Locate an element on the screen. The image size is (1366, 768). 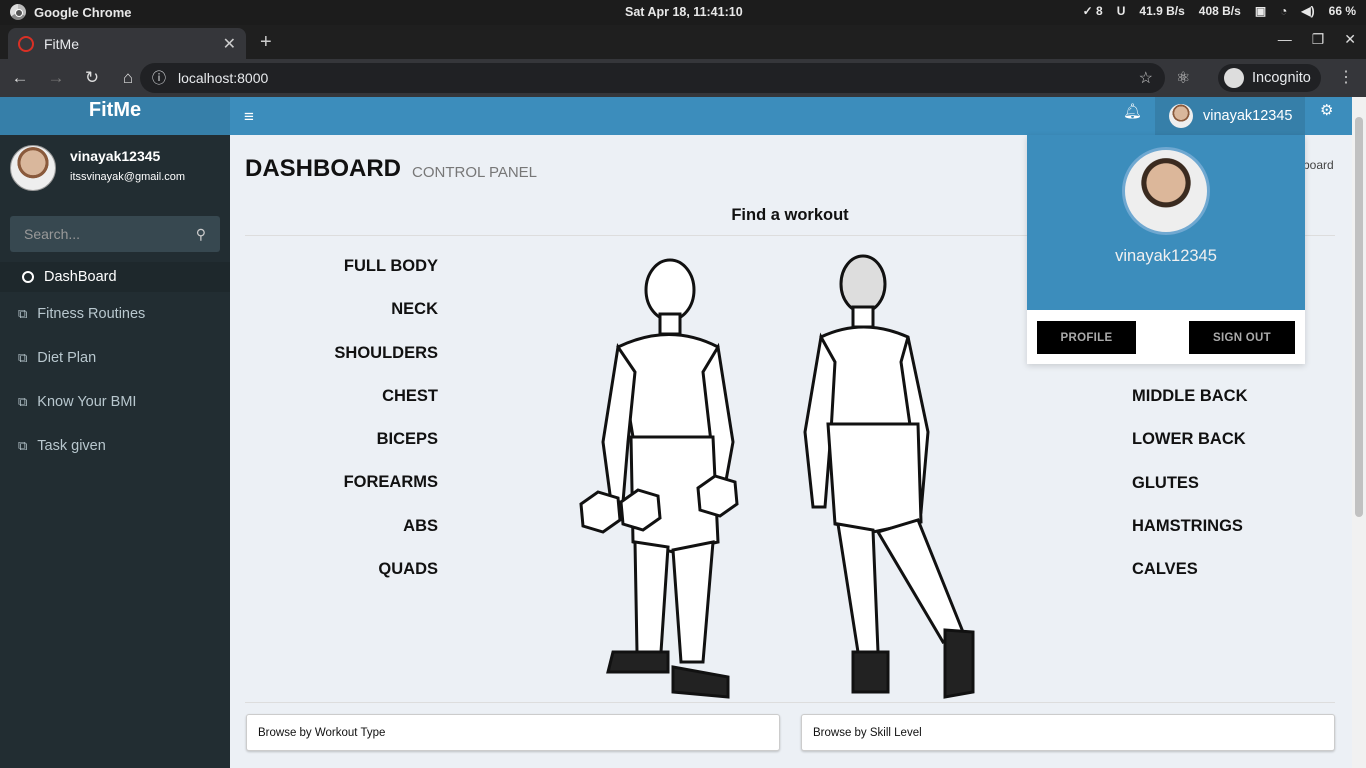
net-up-speed: 41.9 B/s is located at coordinates (1162, 11).